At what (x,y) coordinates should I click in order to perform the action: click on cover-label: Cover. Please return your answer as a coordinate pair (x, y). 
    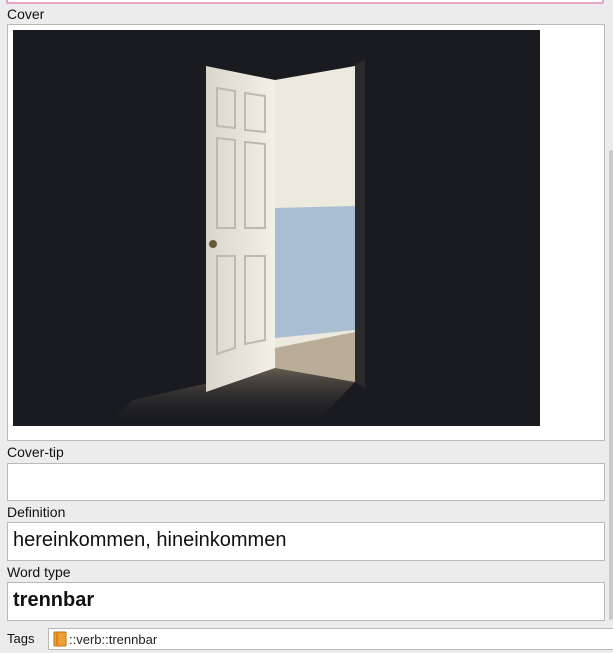
    Looking at the image, I should click on (26, 14).